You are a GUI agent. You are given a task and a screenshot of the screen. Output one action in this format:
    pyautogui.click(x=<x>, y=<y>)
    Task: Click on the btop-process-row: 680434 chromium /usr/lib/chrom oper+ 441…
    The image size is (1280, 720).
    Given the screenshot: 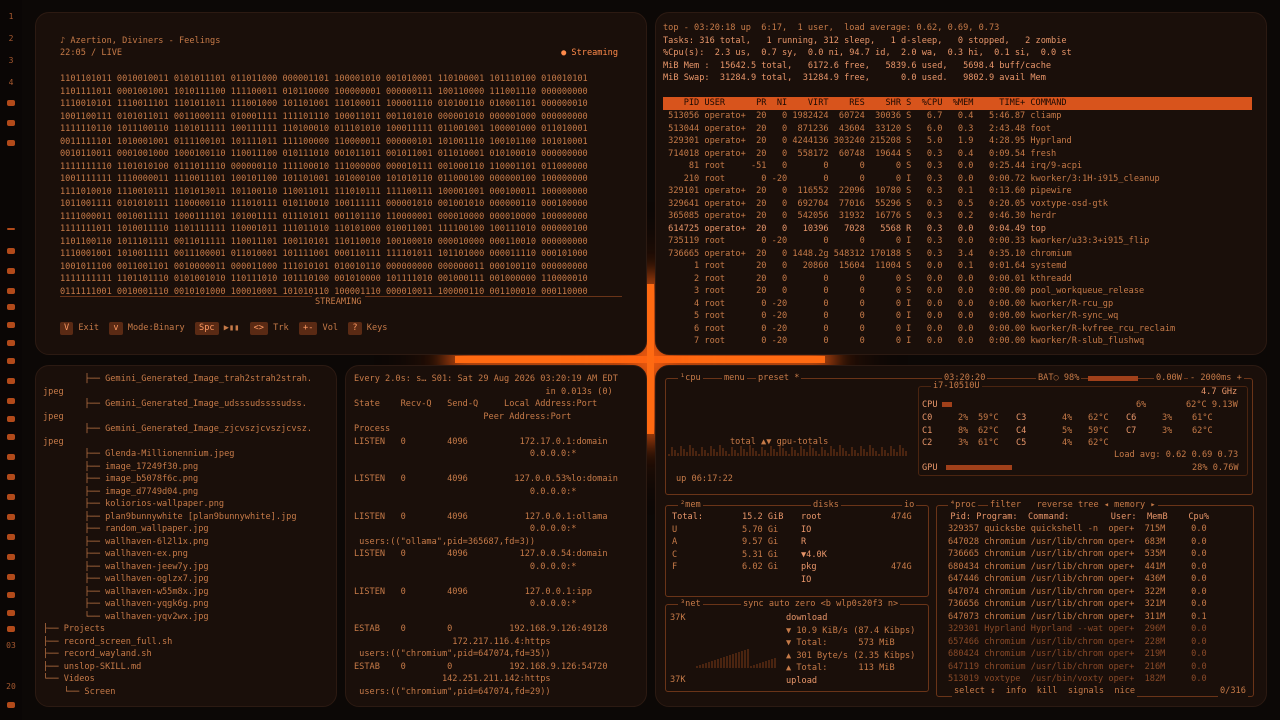 What is the action you would take?
    pyautogui.click(x=1077, y=567)
    